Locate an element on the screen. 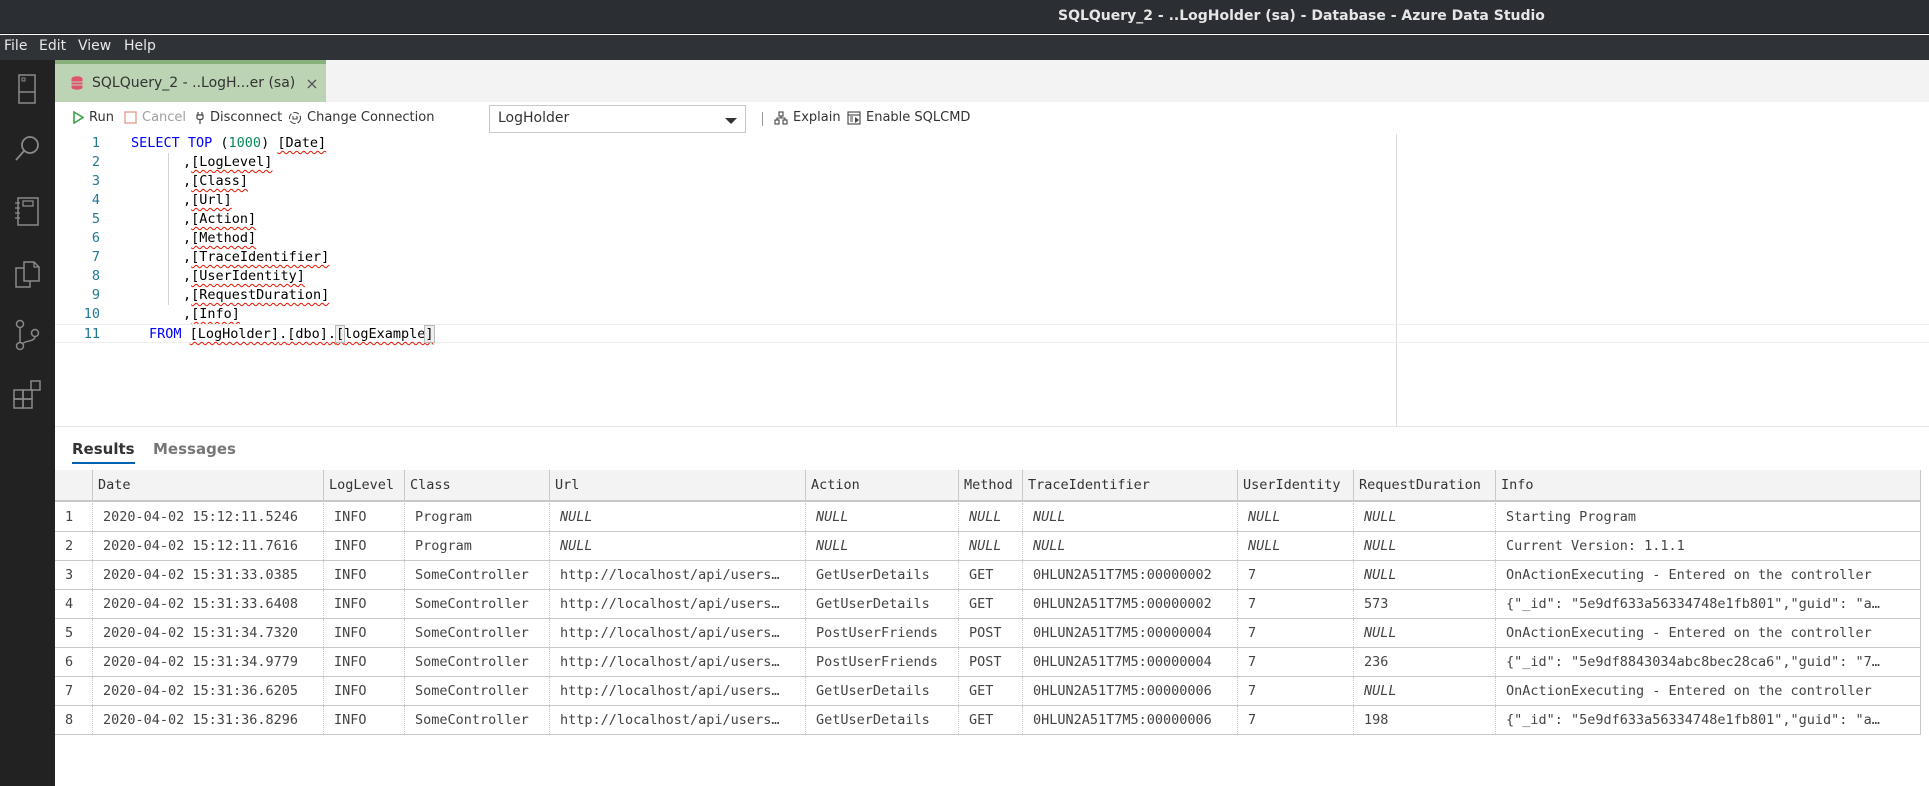  explain-button: Explain is located at coordinates (807, 117).